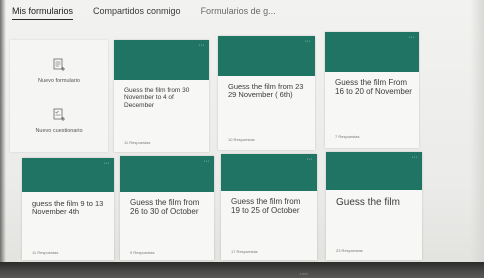 Image resolution: width=484 pixels, height=278 pixels. I want to click on new-quiz-button: Nuevo cuestionario, so click(59, 121).